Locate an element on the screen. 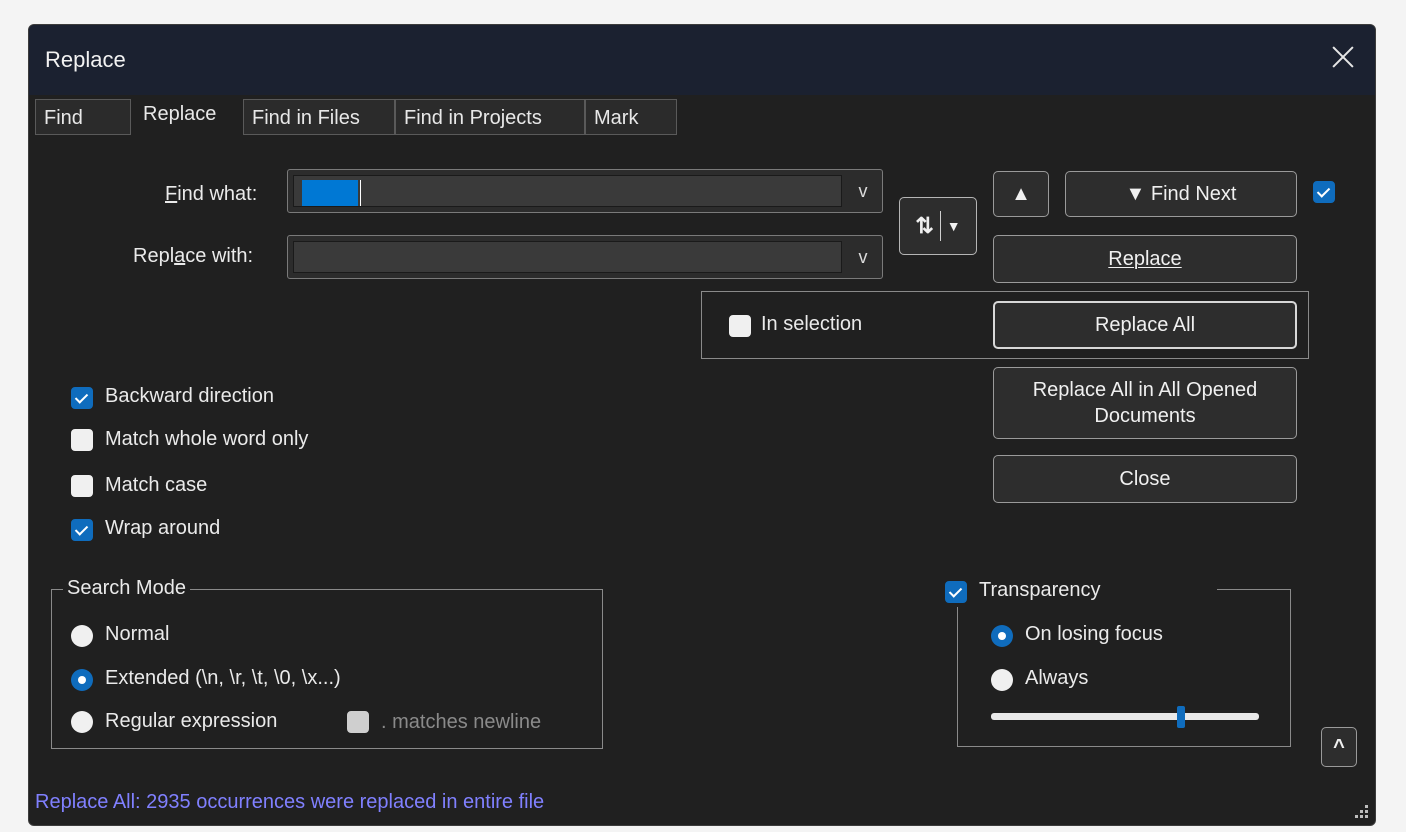  find-previous-button: ▲ is located at coordinates (1021, 194).